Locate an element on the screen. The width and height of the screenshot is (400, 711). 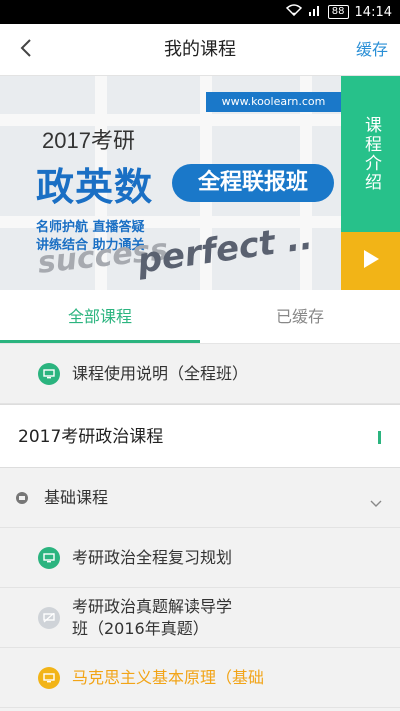
back-button is located at coordinates (26, 50).